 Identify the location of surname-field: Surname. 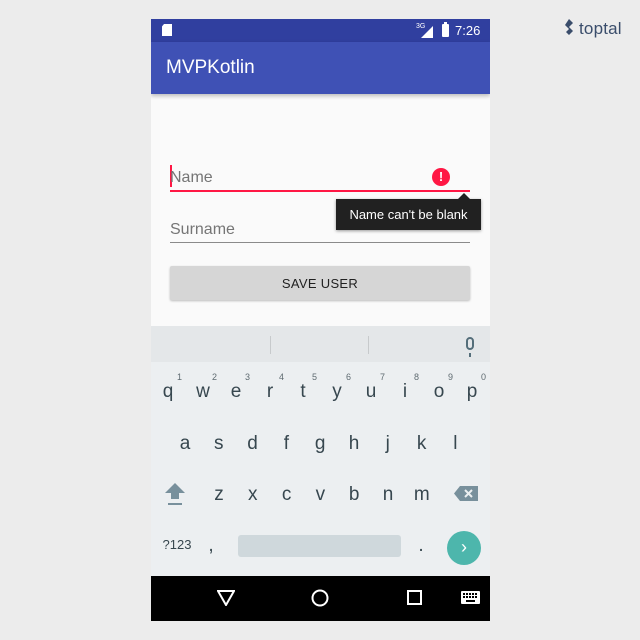
(320, 233).